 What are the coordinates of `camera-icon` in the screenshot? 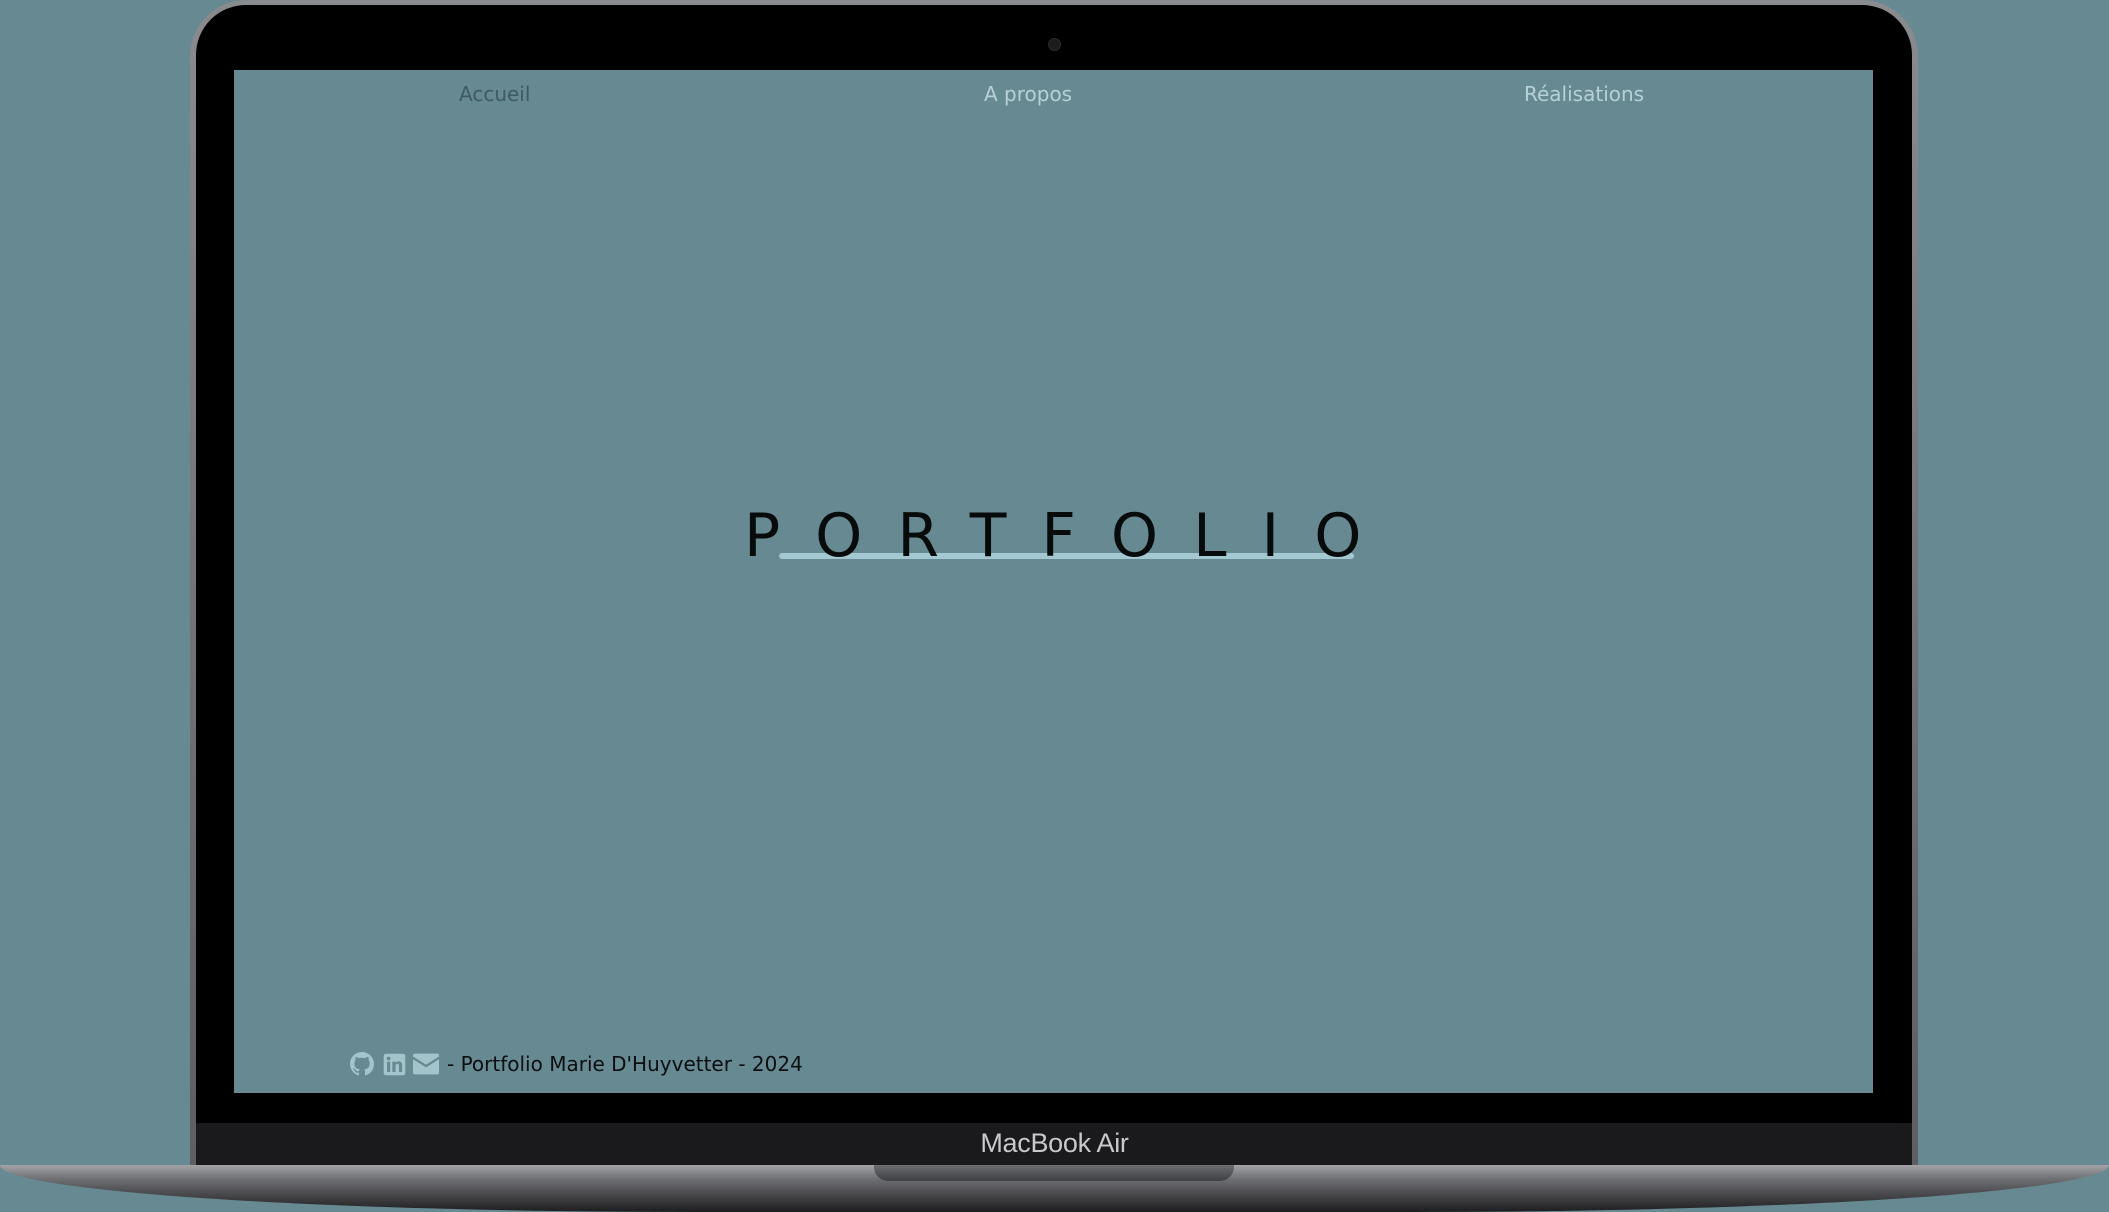 It's located at (1054, 44).